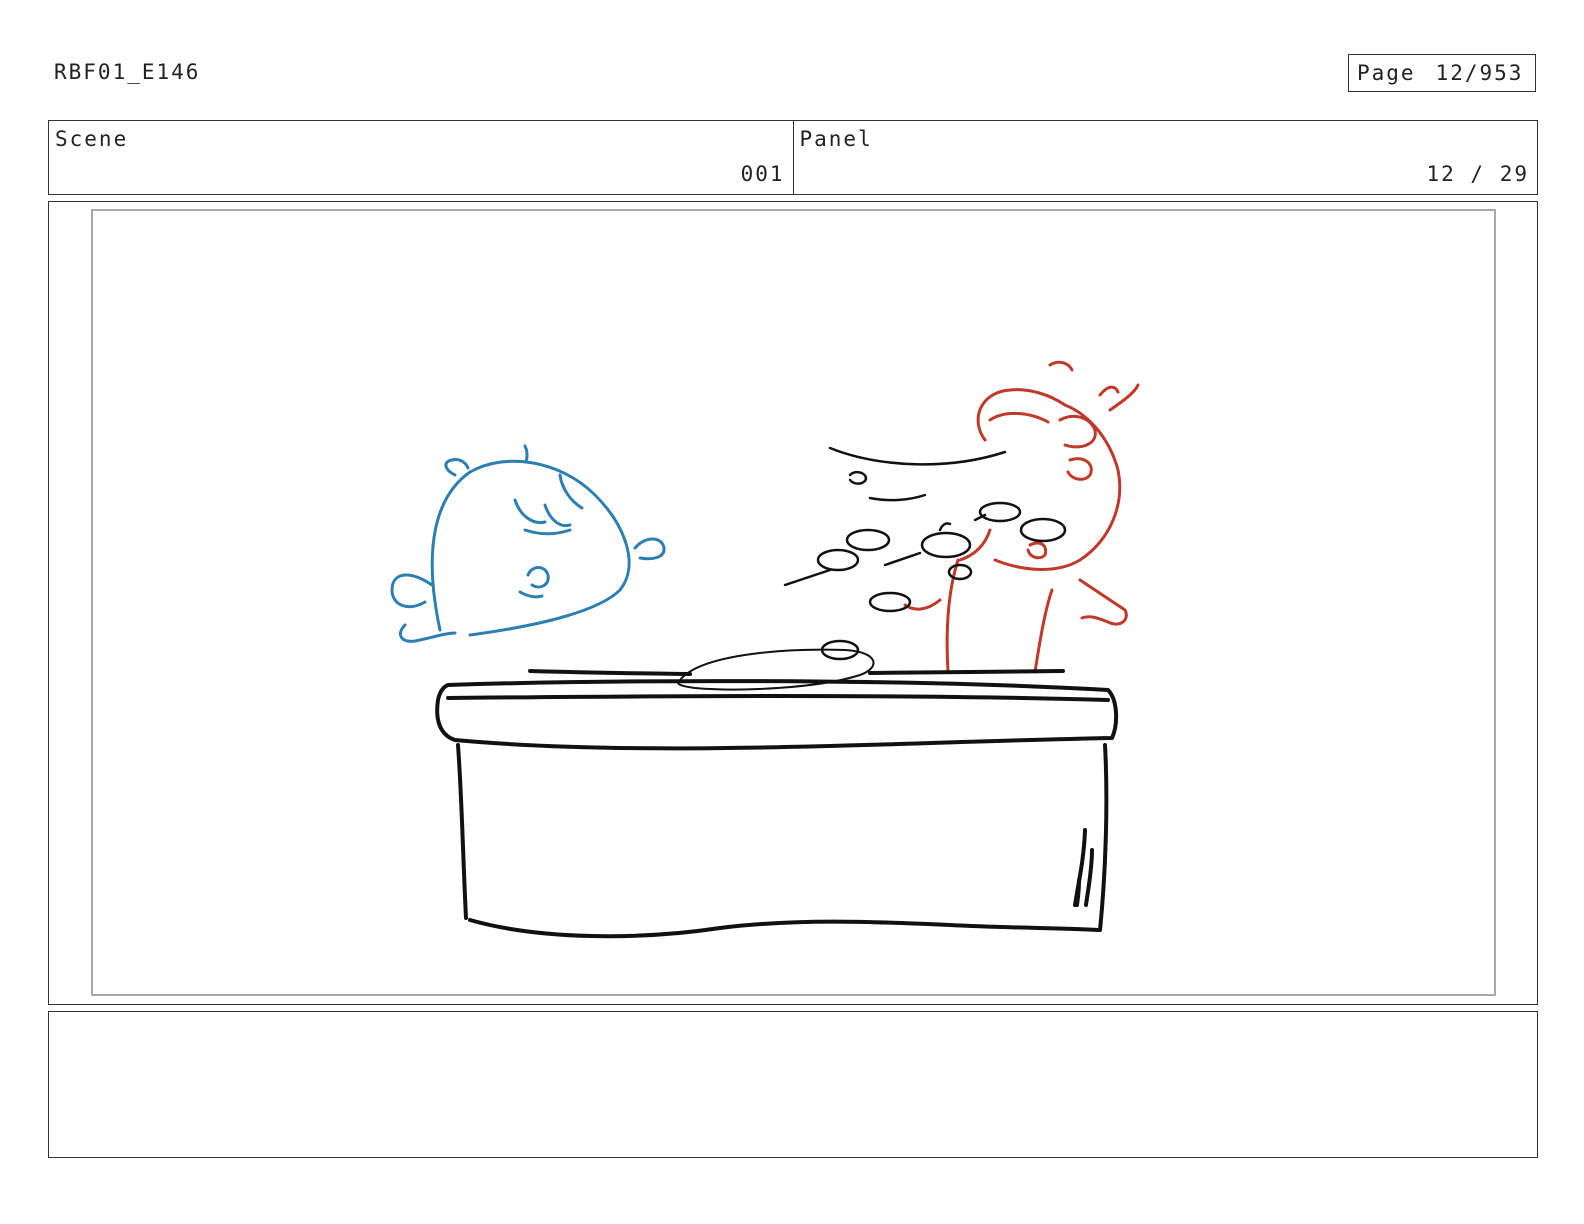  Describe the element at coordinates (793, 1084) in the screenshot. I see `notes-box` at that location.